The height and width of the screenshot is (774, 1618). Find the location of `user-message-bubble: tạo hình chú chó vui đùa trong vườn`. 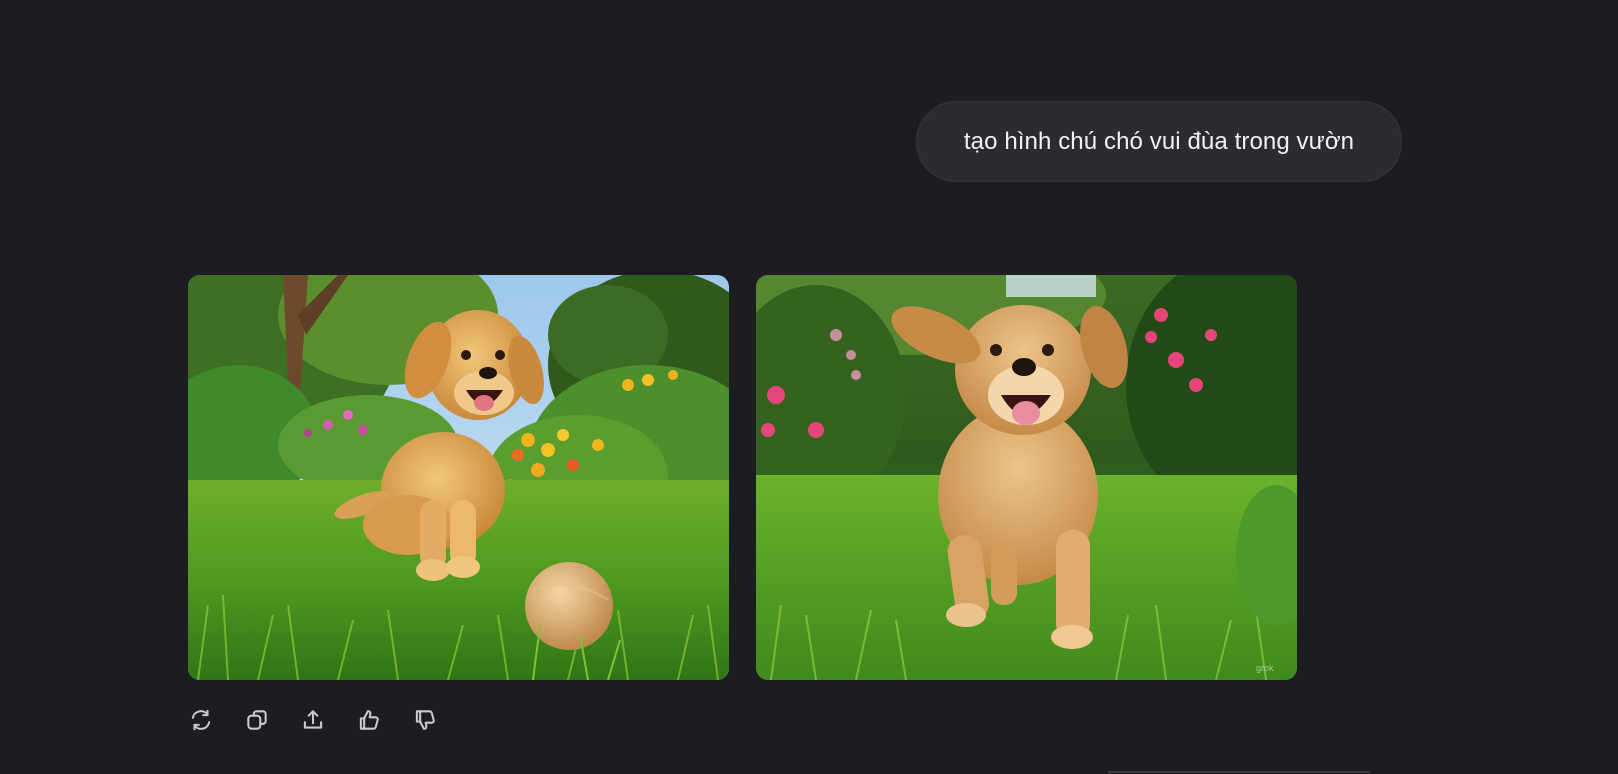

user-message-bubble: tạo hình chú chó vui đùa trong vườn is located at coordinates (1159, 141).